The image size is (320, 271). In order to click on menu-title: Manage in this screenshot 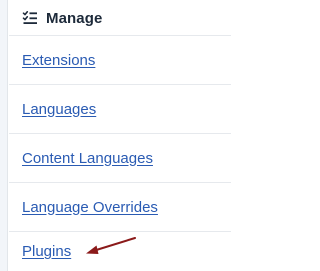, I will do `click(74, 18)`.